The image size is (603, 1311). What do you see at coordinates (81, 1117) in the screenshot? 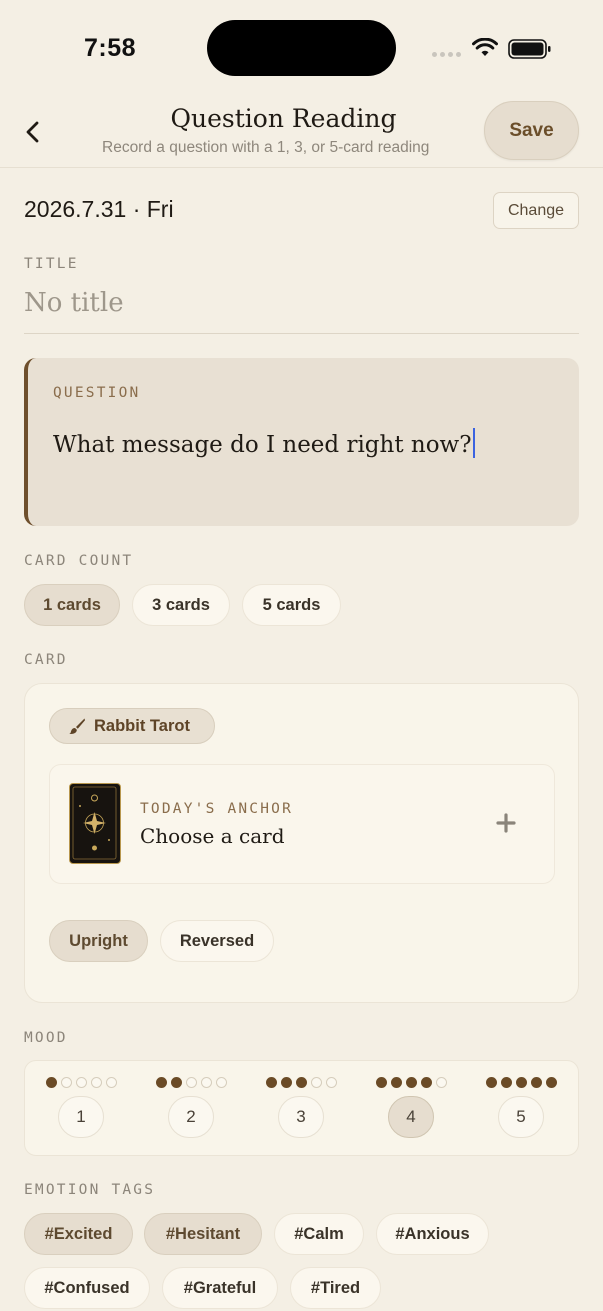
I see `mood-value: 1` at bounding box center [81, 1117].